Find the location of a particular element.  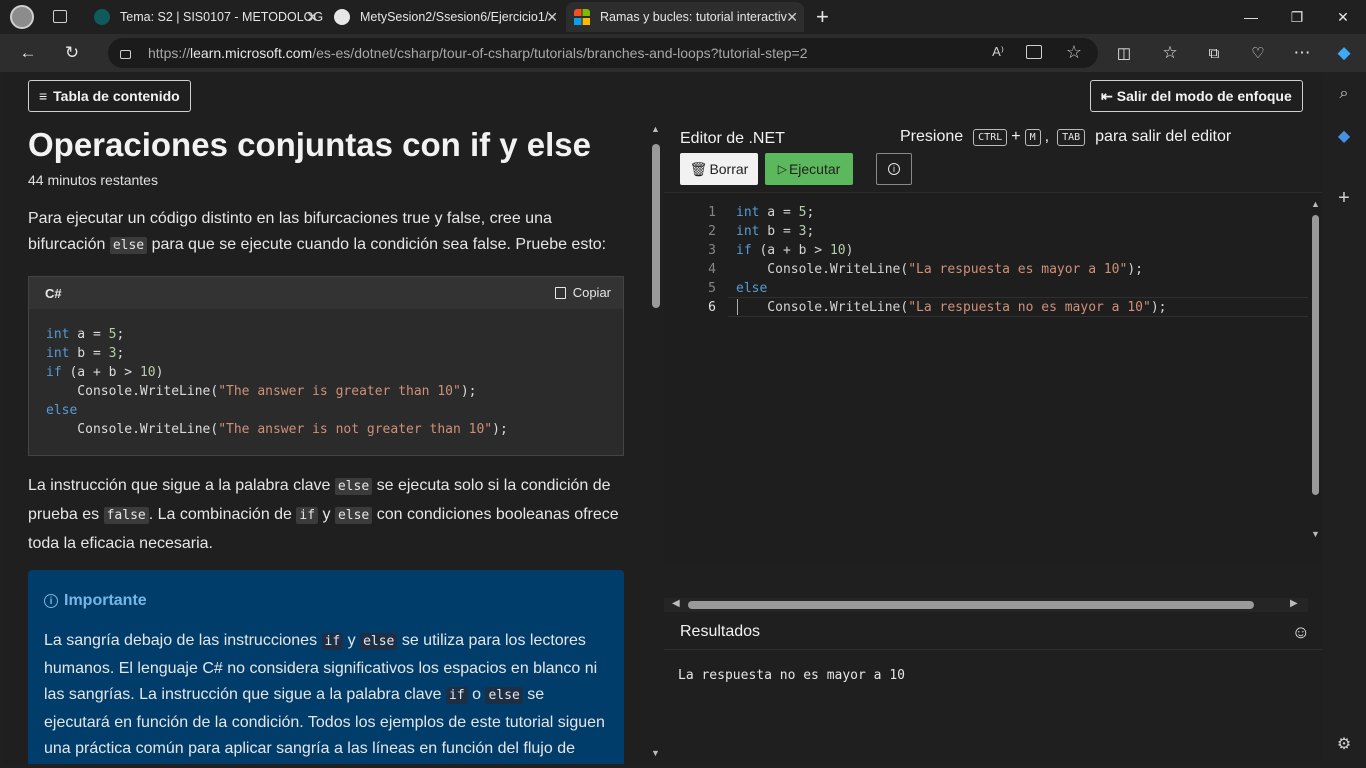

trash-icon: 🗑 is located at coordinates (698, 168).